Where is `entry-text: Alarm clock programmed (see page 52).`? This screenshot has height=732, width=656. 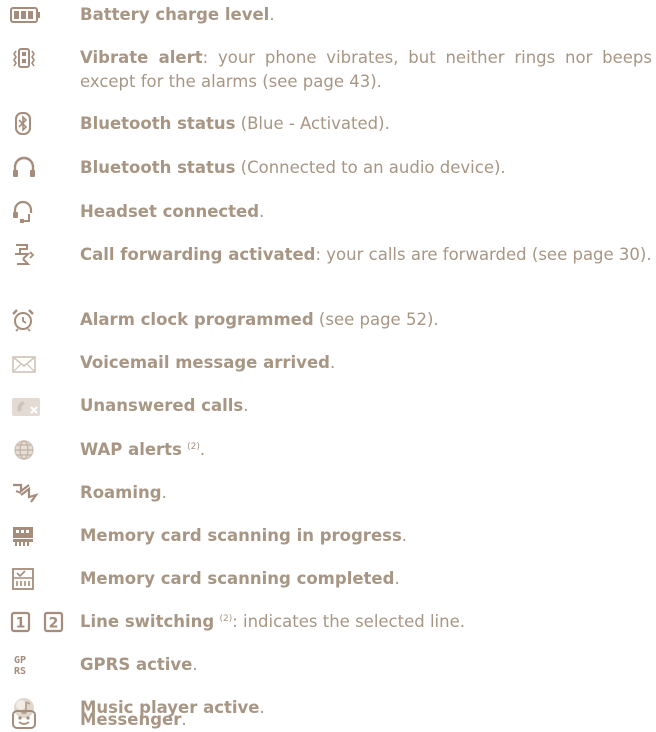
entry-text: Alarm clock programmed (see page 52). is located at coordinates (366, 320).